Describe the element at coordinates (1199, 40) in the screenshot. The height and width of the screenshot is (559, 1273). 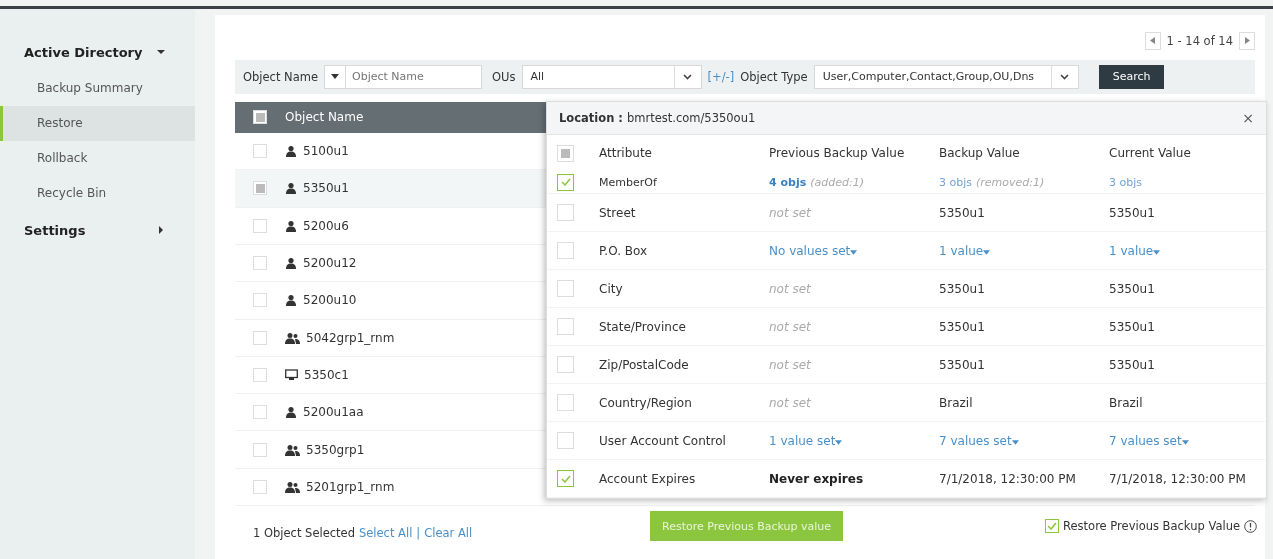
I see `page-range: 1 - 14 of 14` at that location.